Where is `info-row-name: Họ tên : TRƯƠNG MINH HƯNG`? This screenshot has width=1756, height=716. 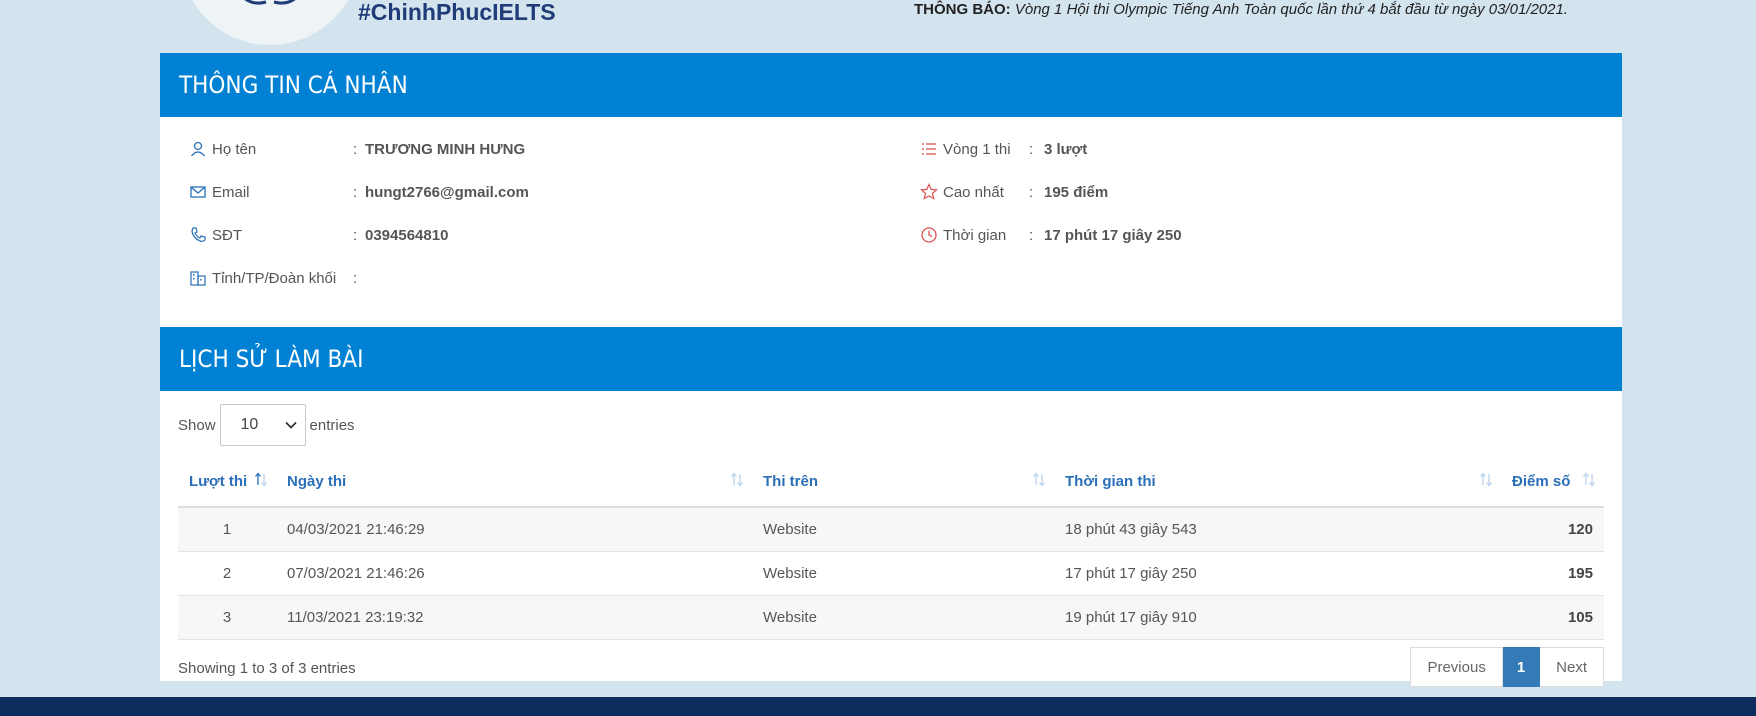
info-row-name: Họ tên : TRƯƠNG MINH HƯNG is located at coordinates (357, 149).